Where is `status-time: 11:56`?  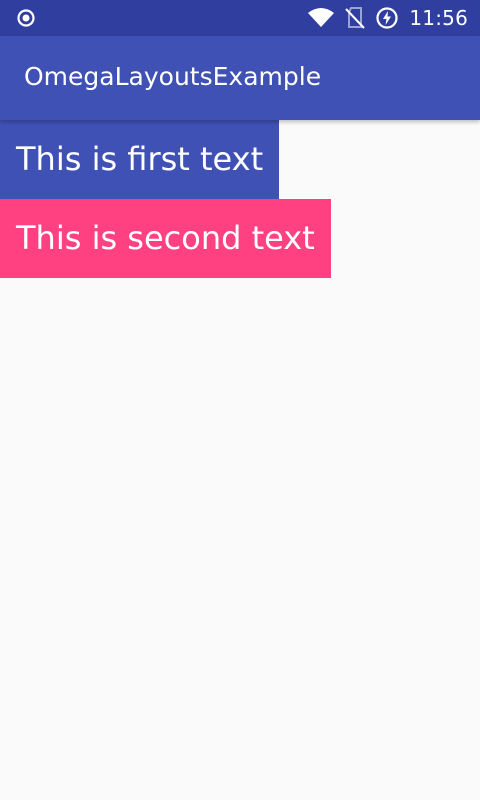
status-time: 11:56 is located at coordinates (438, 18).